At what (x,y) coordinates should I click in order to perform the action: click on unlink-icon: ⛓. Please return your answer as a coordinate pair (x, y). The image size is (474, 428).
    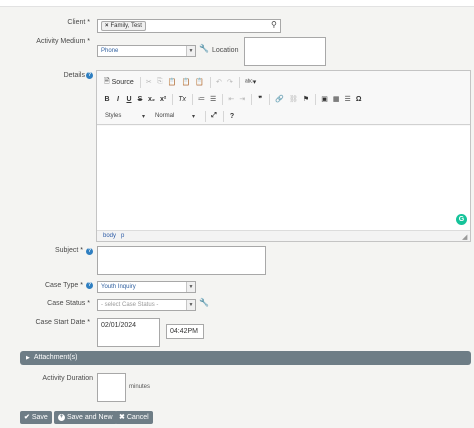
    Looking at the image, I should click on (293, 99).